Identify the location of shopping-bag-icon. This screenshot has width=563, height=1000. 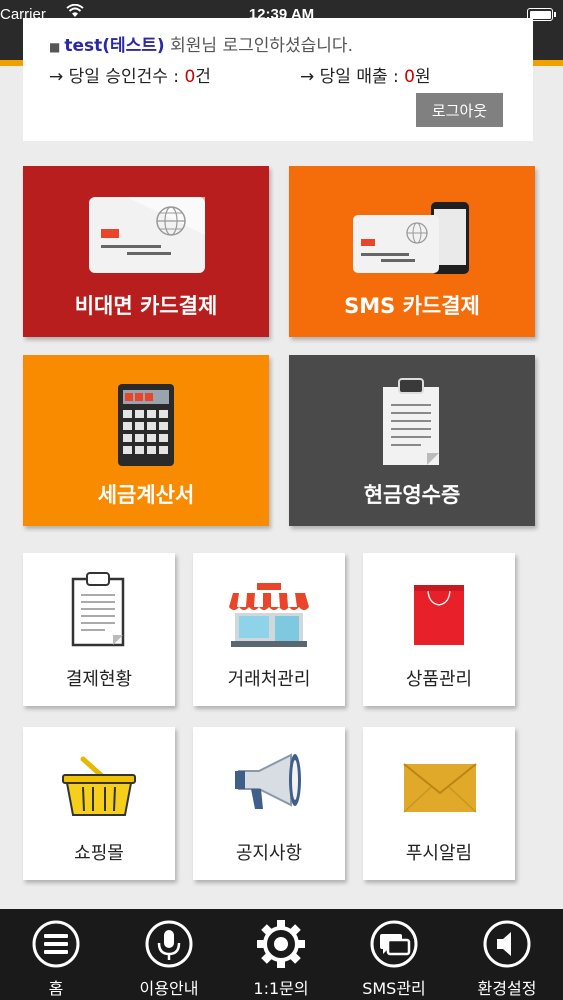
(439, 615).